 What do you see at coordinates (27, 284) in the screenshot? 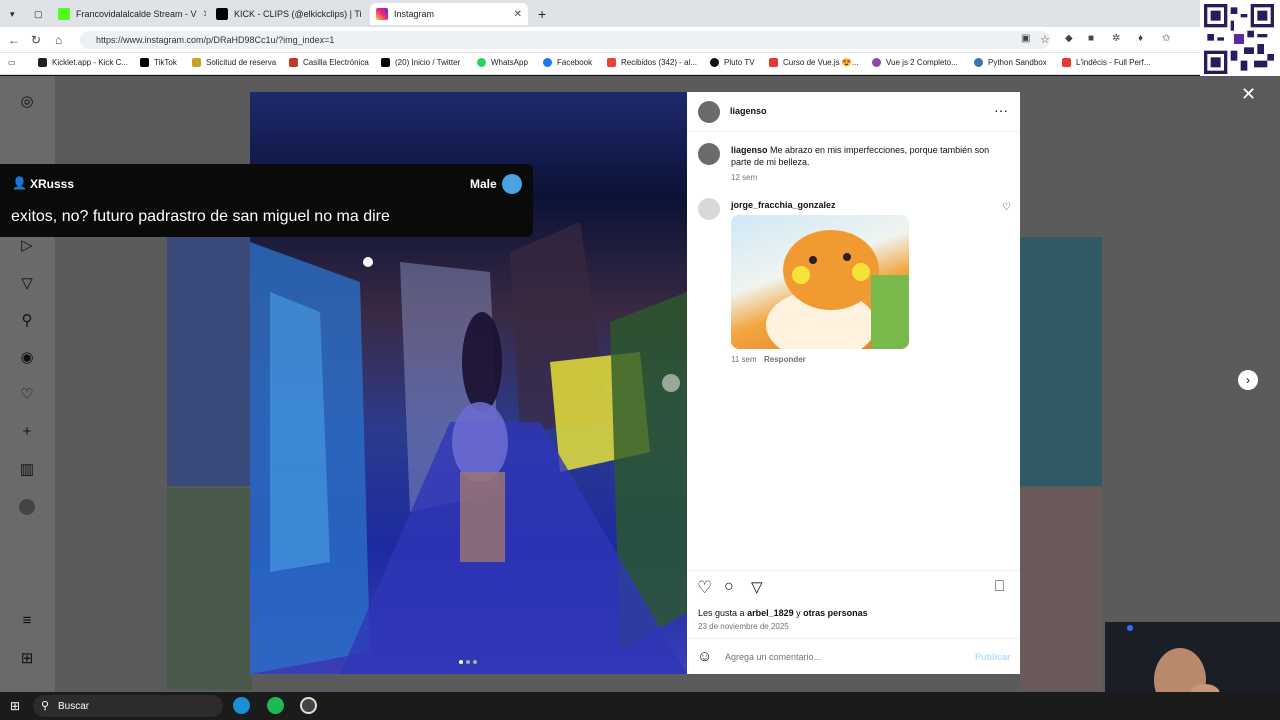
I see `messages-icon: ▽` at bounding box center [27, 284].